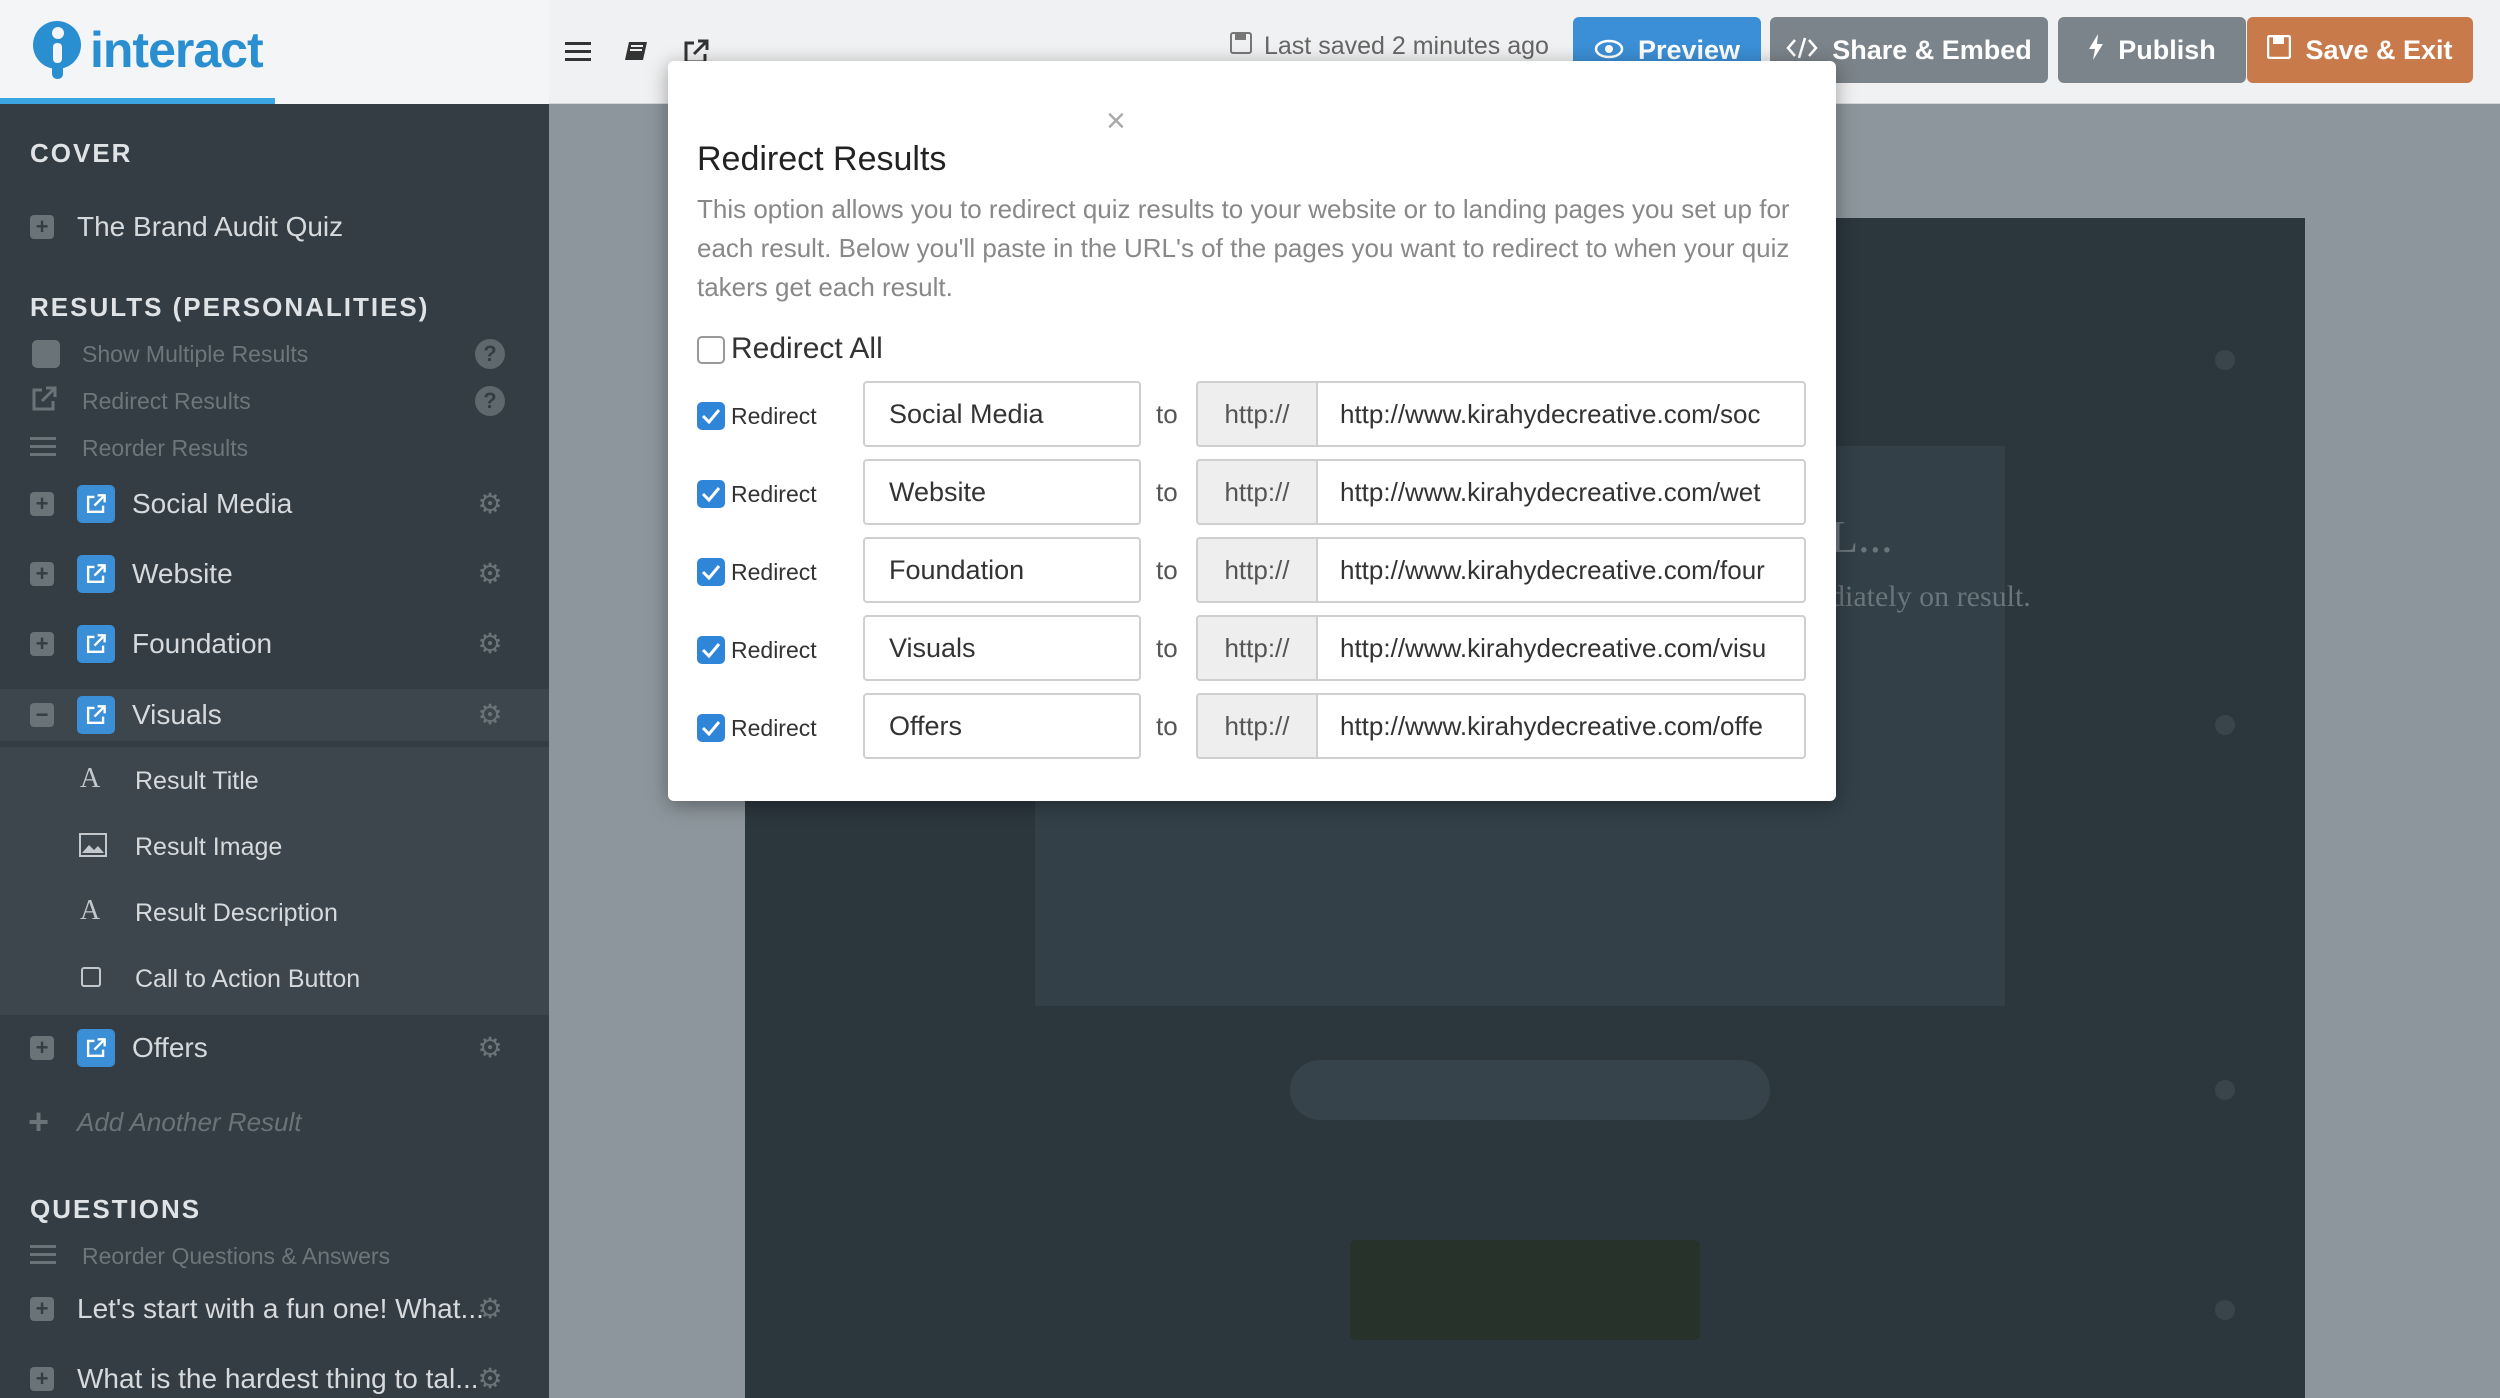 The height and width of the screenshot is (1398, 2500). What do you see at coordinates (1561, 726) in the screenshot?
I see `redirect-url-input: http://www.kirahydecreative.com/offe` at bounding box center [1561, 726].